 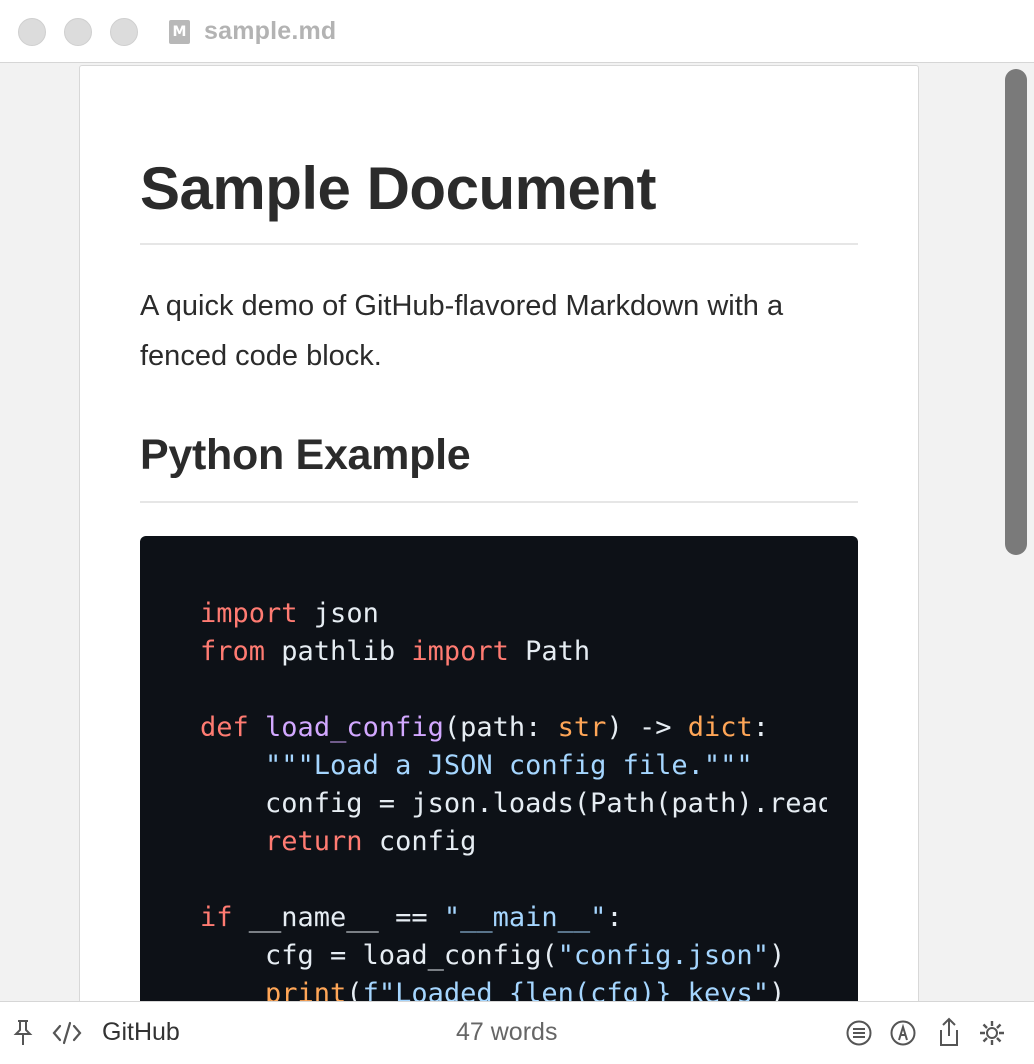 What do you see at coordinates (306, 989) in the screenshot?
I see `builtin-print: print` at bounding box center [306, 989].